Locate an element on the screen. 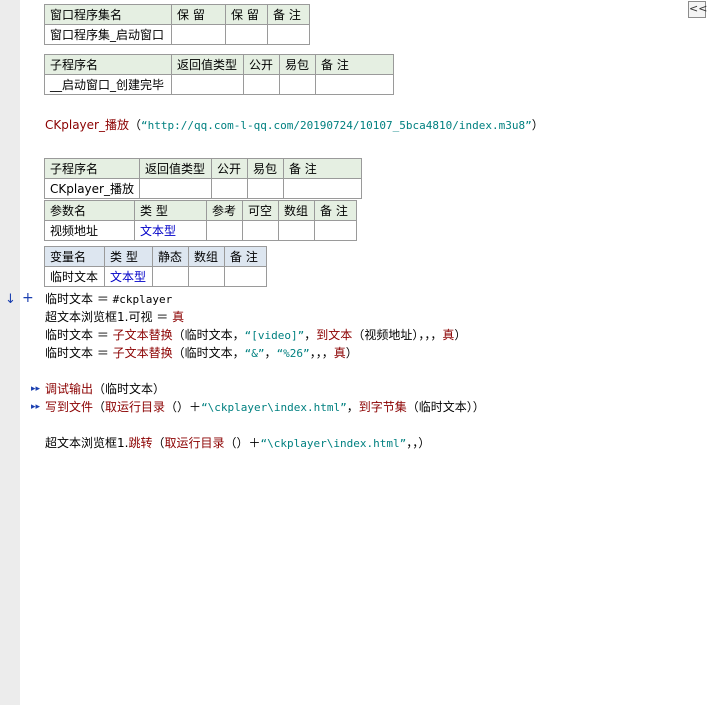 The height and width of the screenshot is (705, 708). function-name: 子文本替换 is located at coordinates (142, 353).